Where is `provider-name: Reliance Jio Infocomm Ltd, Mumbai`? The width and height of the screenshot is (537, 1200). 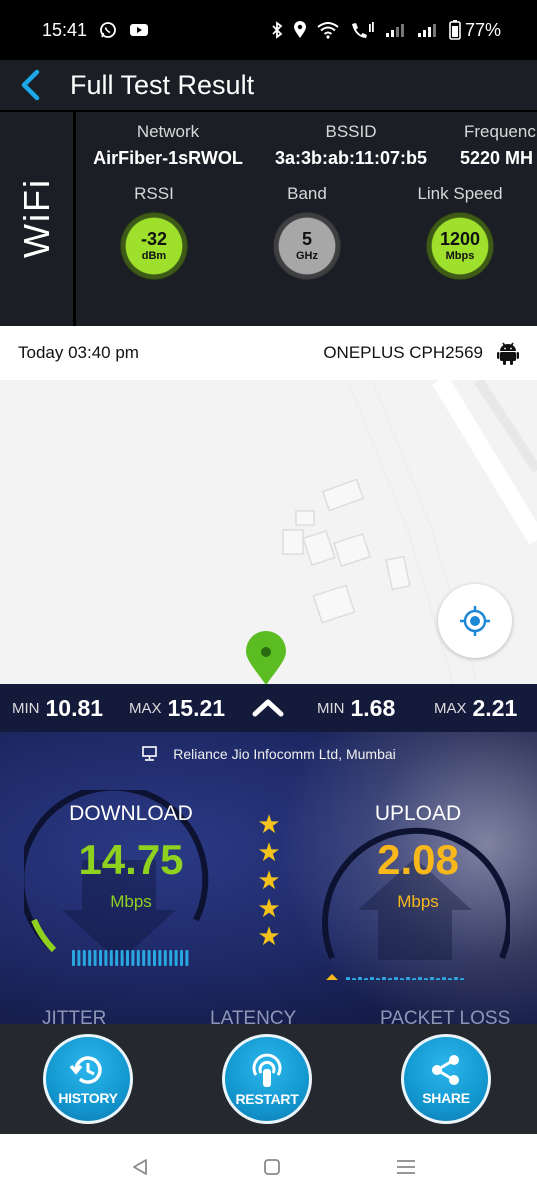
provider-name: Reliance Jio Infocomm Ltd, Mumbai is located at coordinates (284, 754).